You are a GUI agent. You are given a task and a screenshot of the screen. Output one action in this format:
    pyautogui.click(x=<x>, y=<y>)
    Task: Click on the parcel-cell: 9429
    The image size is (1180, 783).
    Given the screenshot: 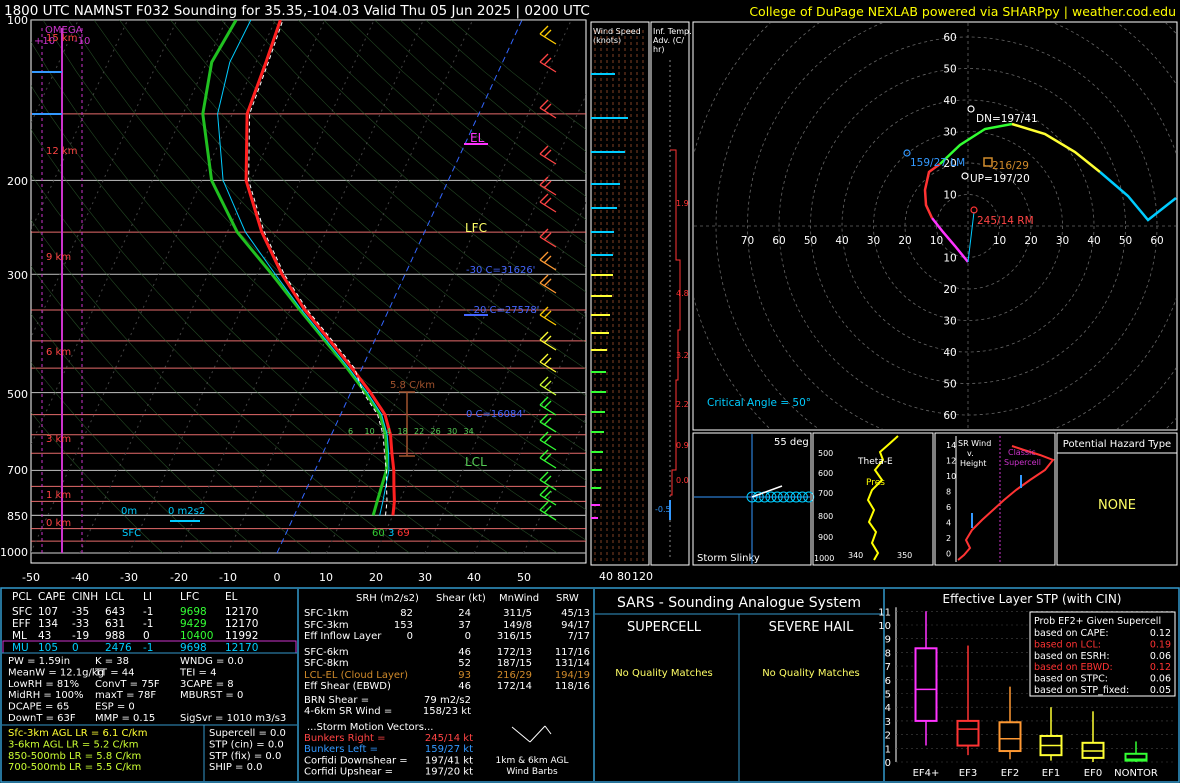 What is the action you would take?
    pyautogui.click(x=193, y=624)
    